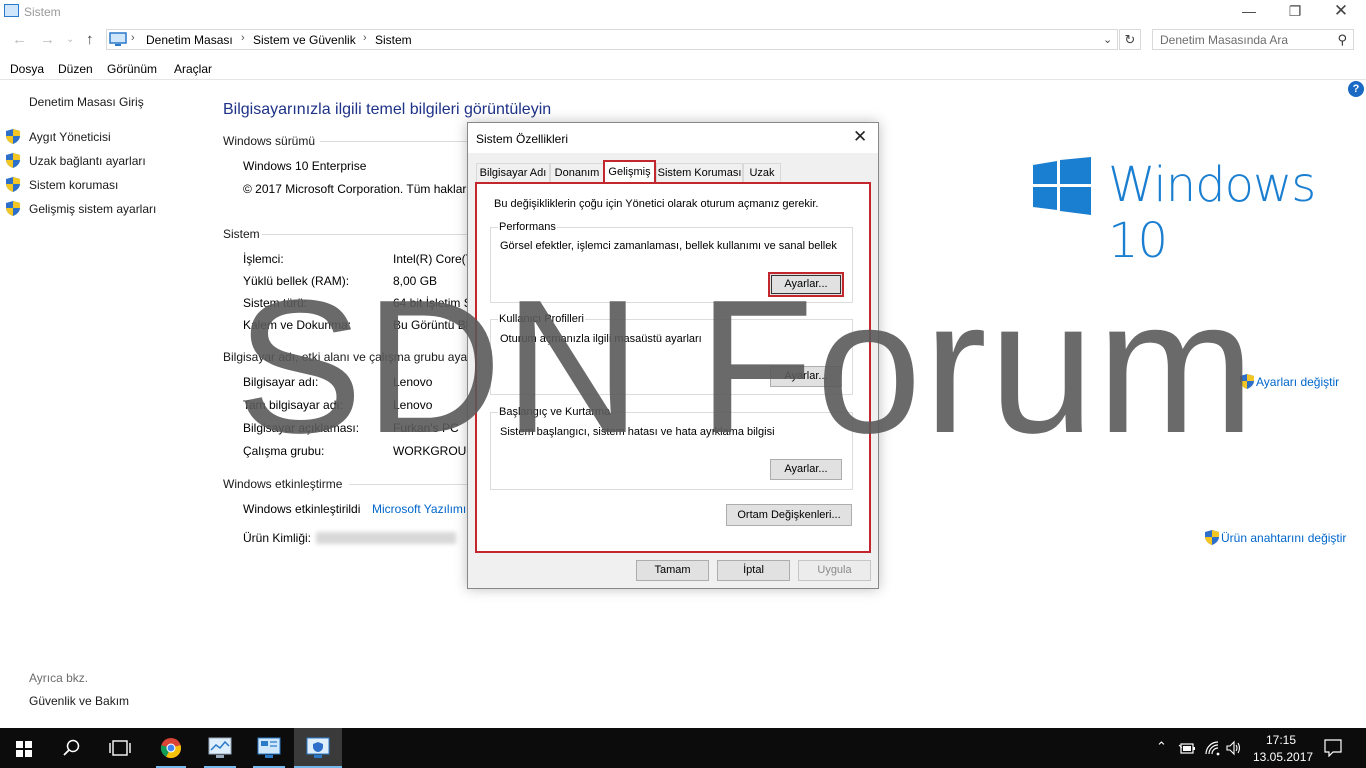  I want to click on menu-divider, so click(683, 79).